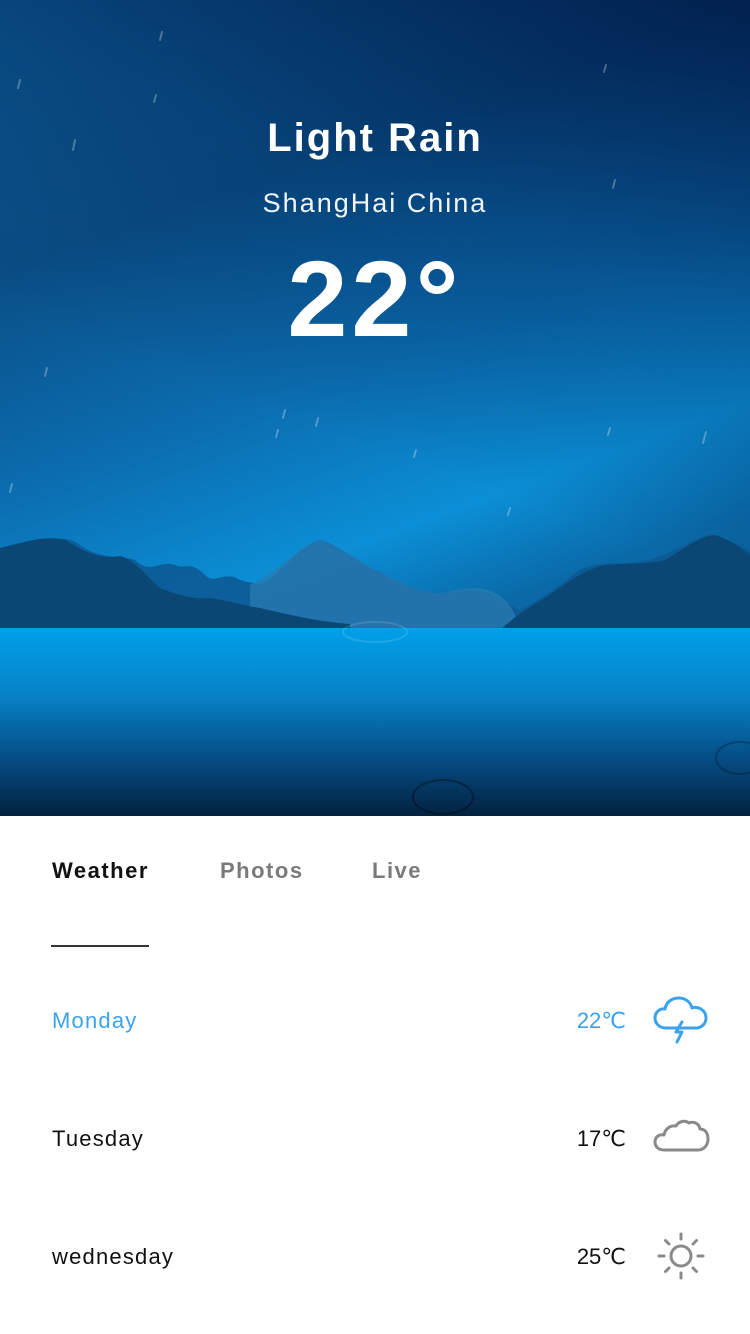  What do you see at coordinates (601, 1020) in the screenshot?
I see `forecast-temp: 22℃` at bounding box center [601, 1020].